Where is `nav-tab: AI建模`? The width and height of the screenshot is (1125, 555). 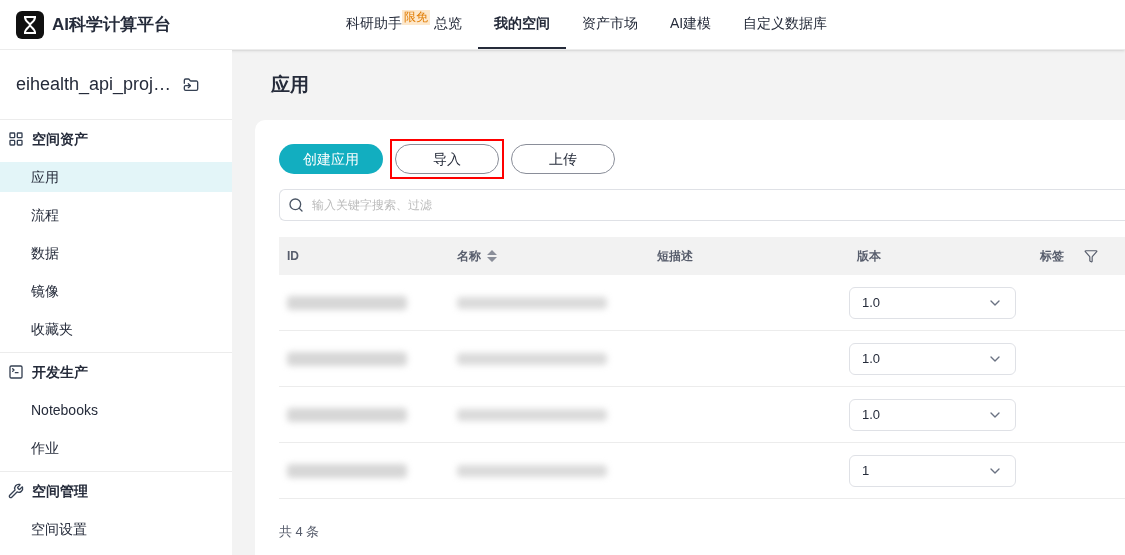 nav-tab: AI建模 is located at coordinates (691, 24).